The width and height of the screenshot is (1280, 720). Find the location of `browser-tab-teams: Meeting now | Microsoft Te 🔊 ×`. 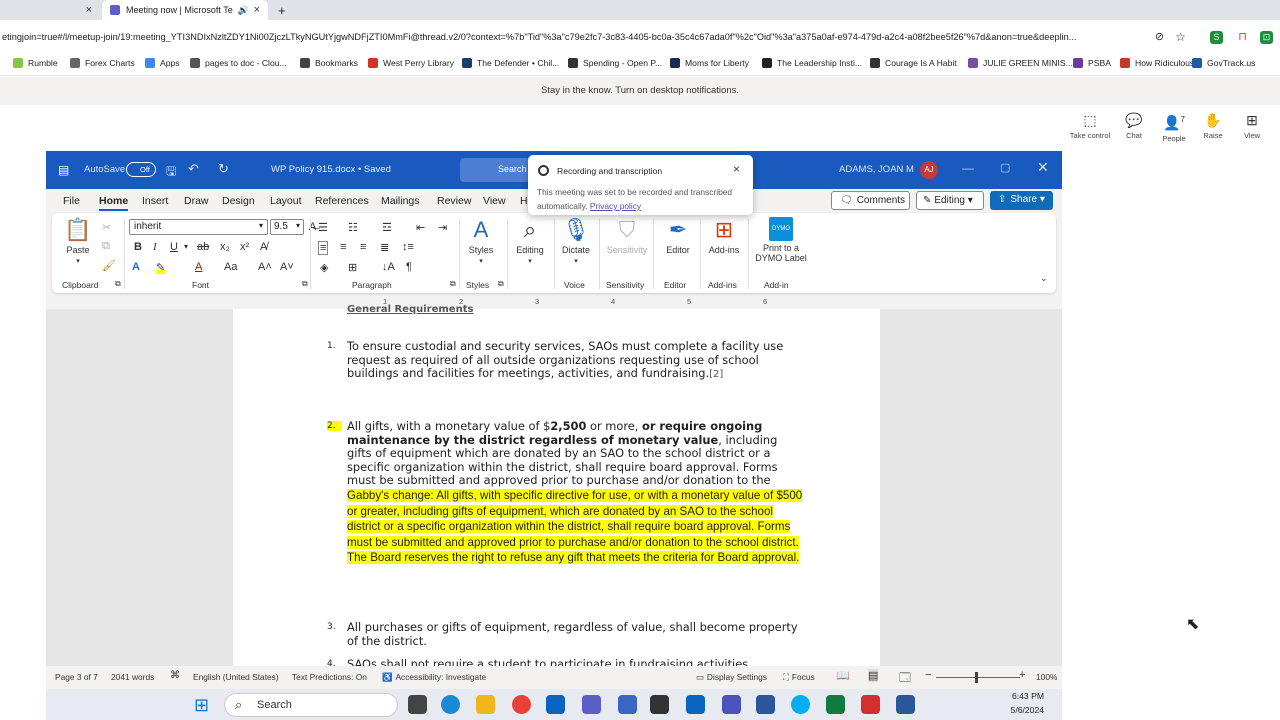

browser-tab-teams: Meeting now | Microsoft Te 🔊 × is located at coordinates (185, 10).